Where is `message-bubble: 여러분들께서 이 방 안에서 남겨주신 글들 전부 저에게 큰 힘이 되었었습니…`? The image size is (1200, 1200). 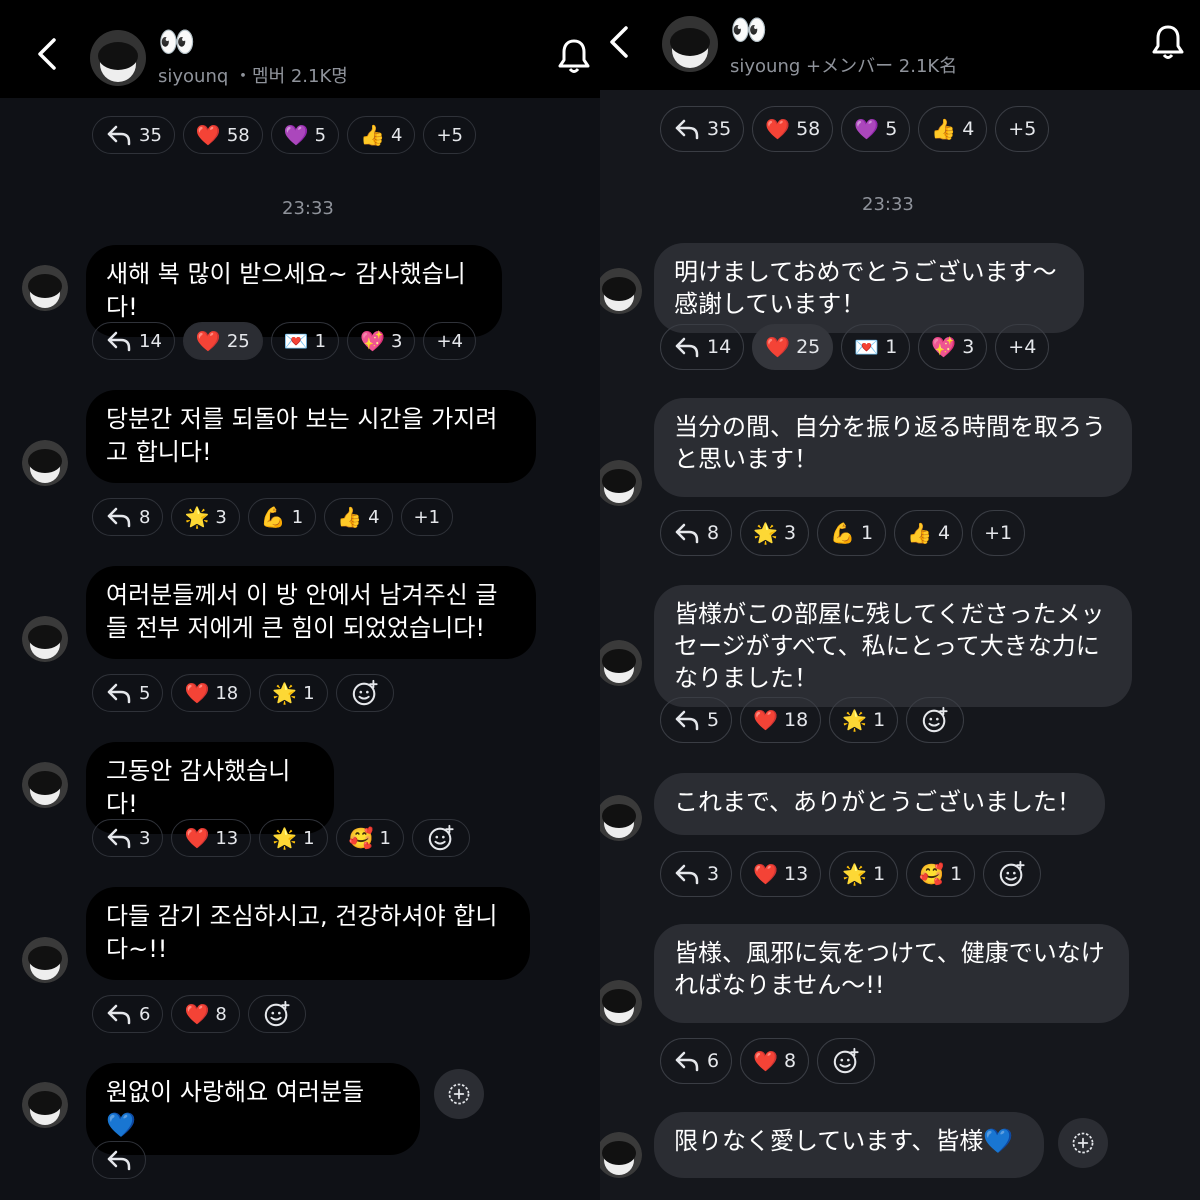
message-bubble: 여러분들께서 이 방 안에서 남겨주신 글들 전부 저에게 큰 힘이 되었었습니… is located at coordinates (311, 612).